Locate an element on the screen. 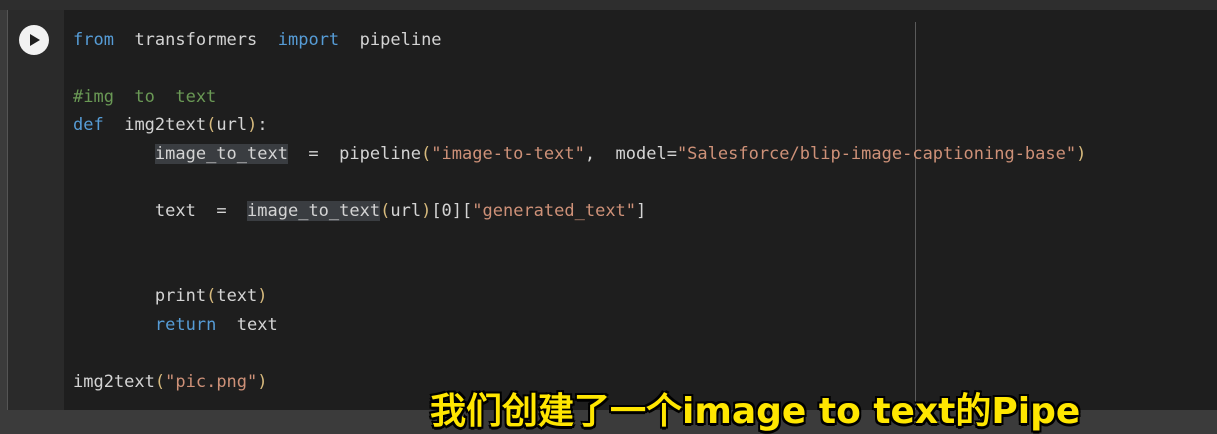  code-line-3: #img to text is located at coordinates (144, 97).